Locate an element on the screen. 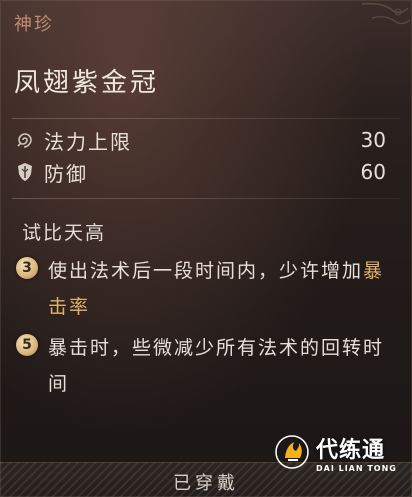 The width and height of the screenshot is (412, 497). set-effect-3: 3 使出法术后一段时间内，少许增加暴击率 is located at coordinates (201, 291).